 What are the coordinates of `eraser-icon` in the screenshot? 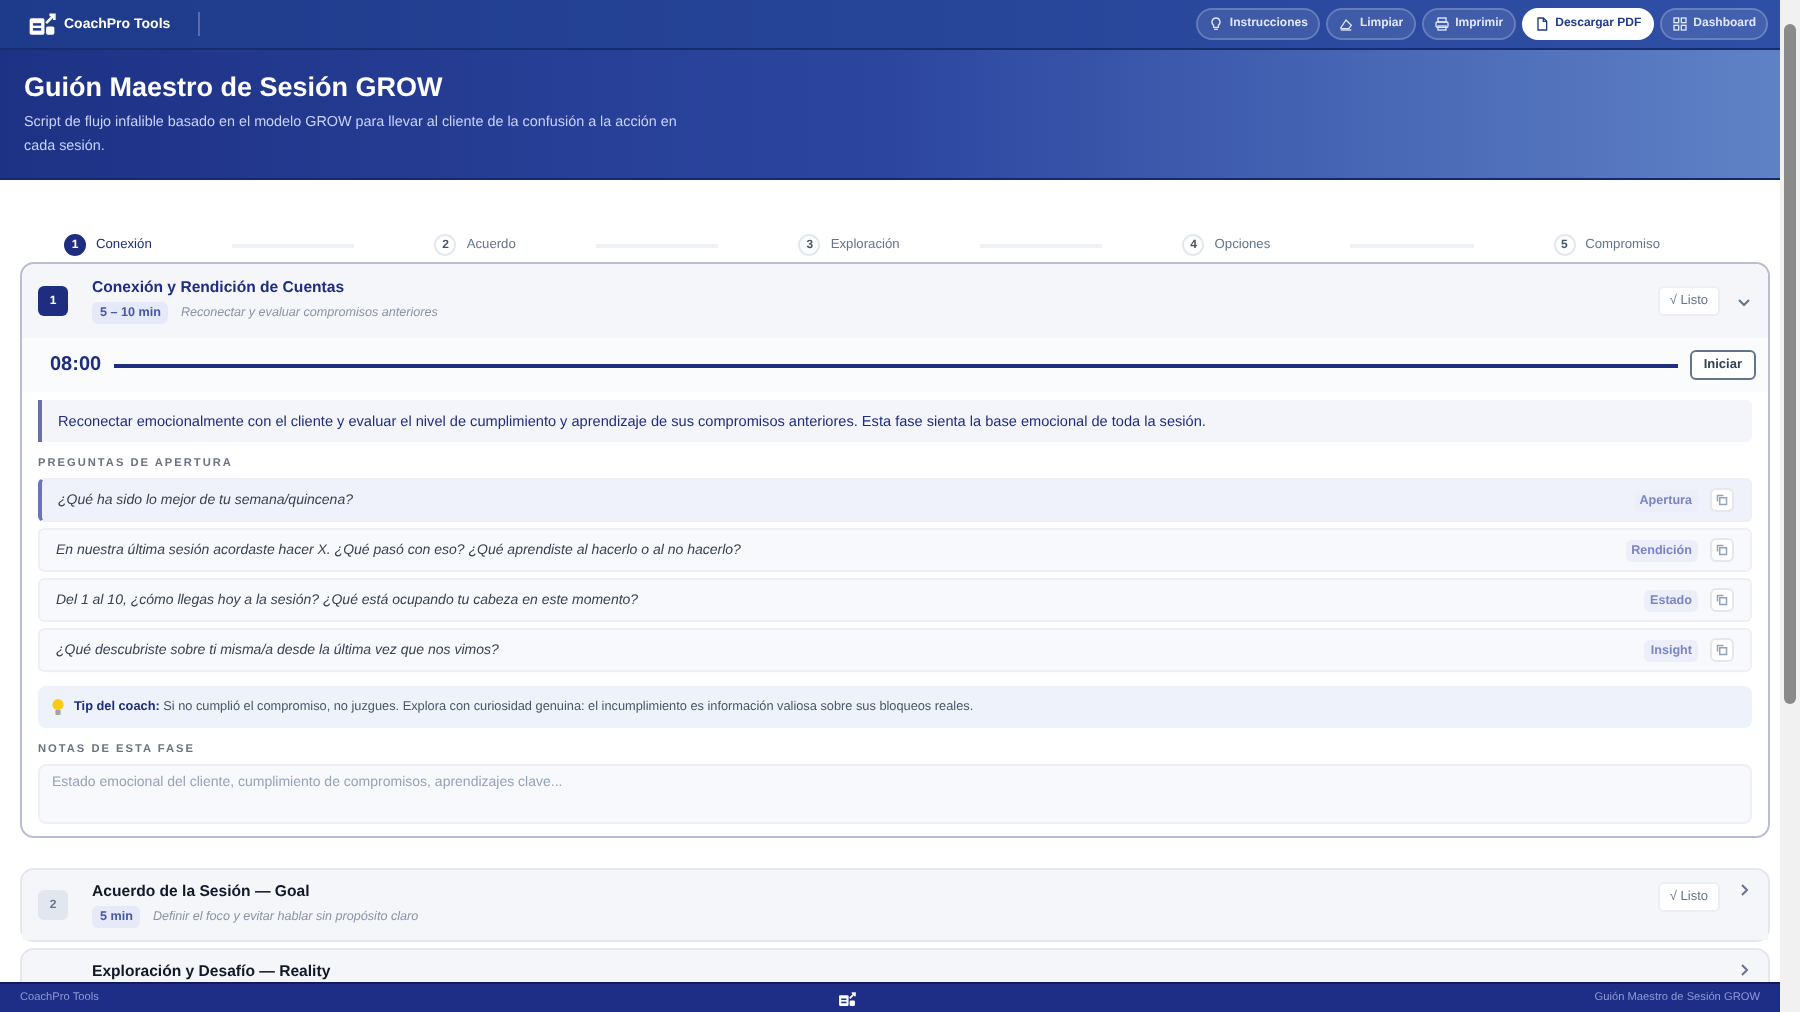 It's located at (1345, 24).